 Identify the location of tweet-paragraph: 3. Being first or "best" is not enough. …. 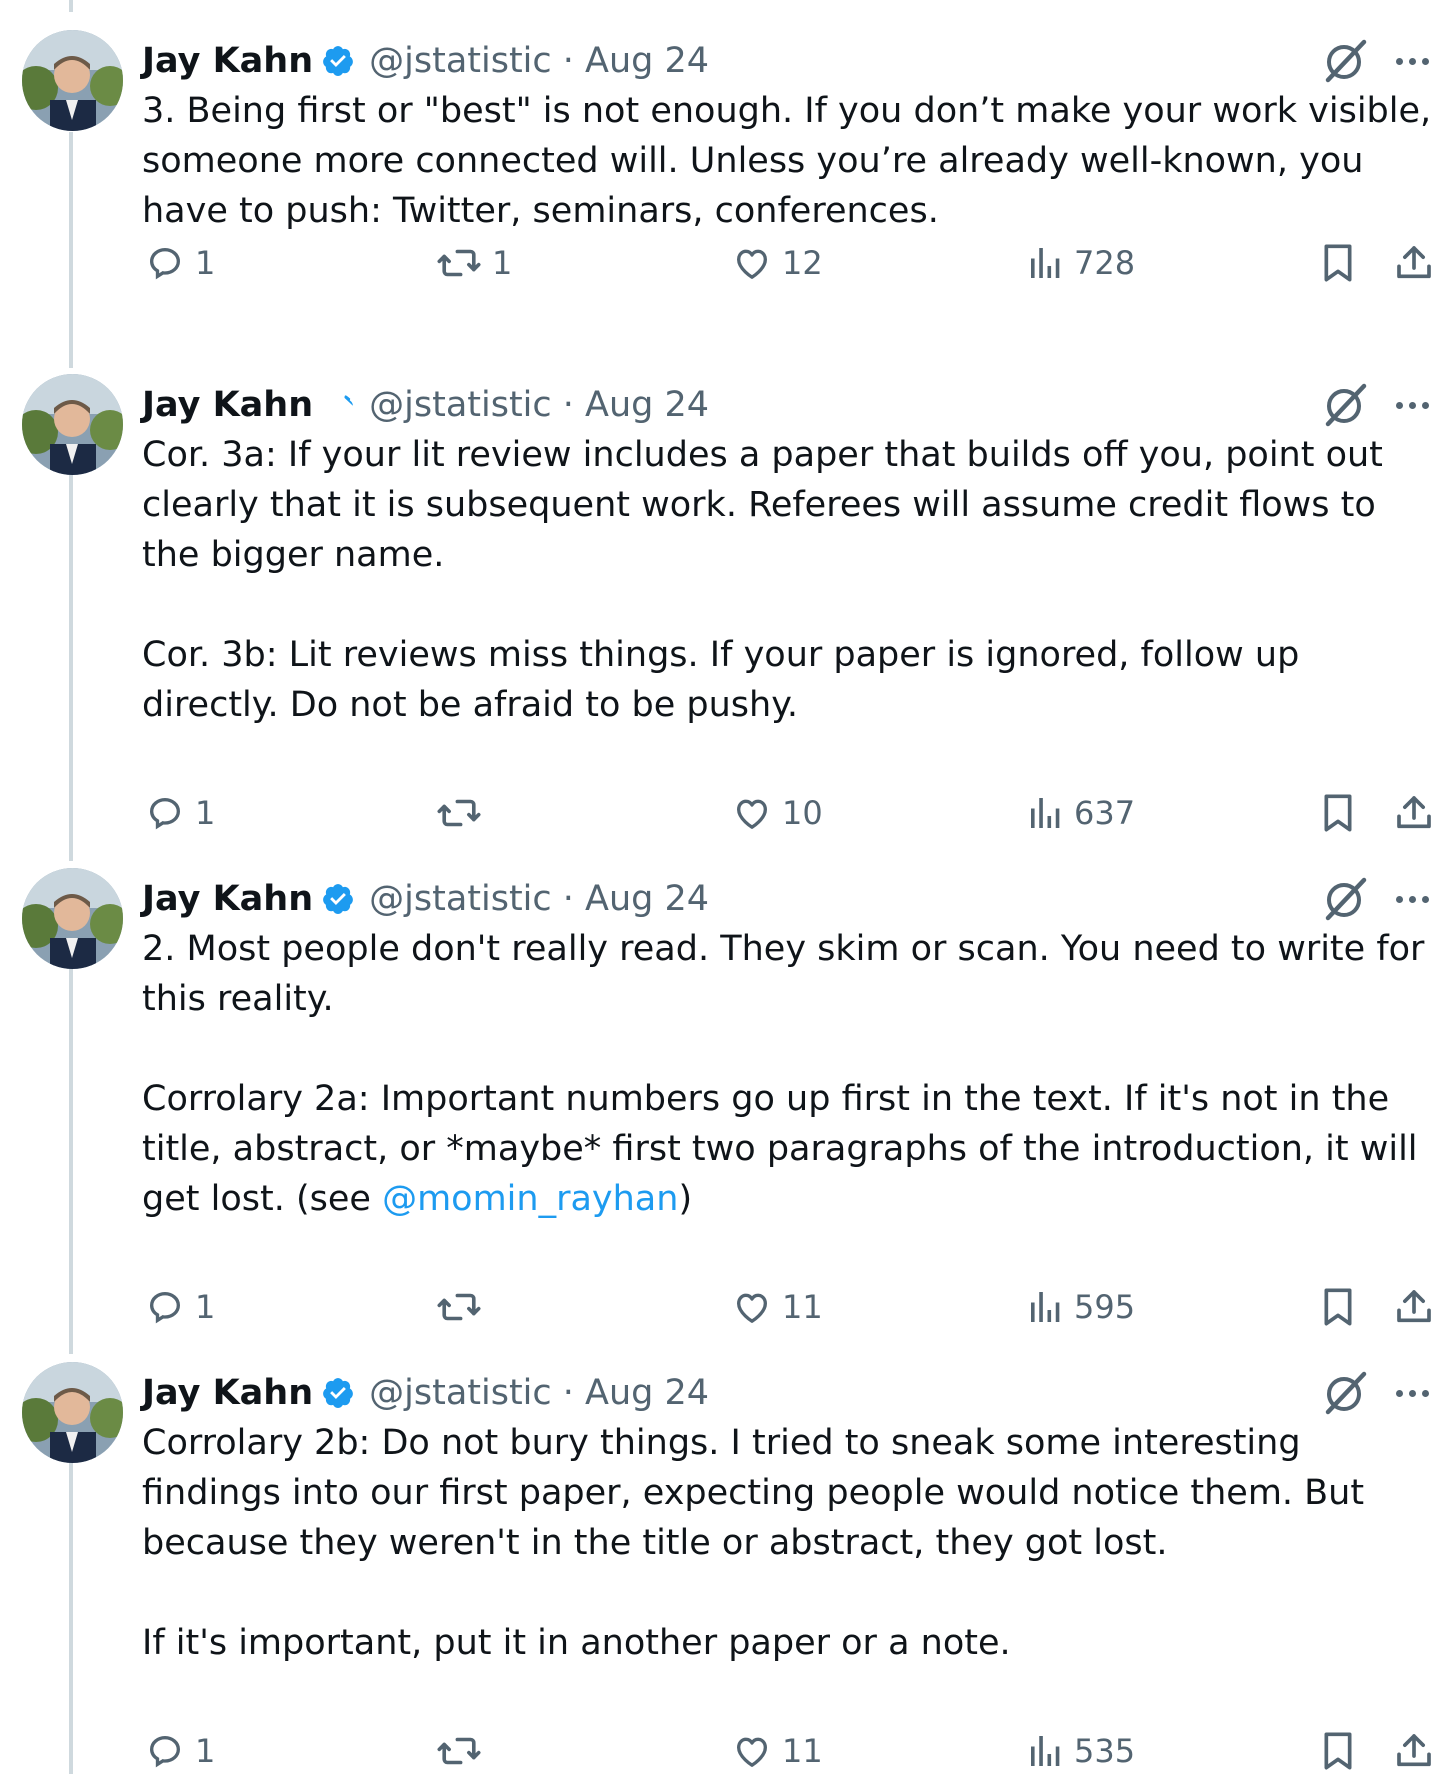
(787, 161).